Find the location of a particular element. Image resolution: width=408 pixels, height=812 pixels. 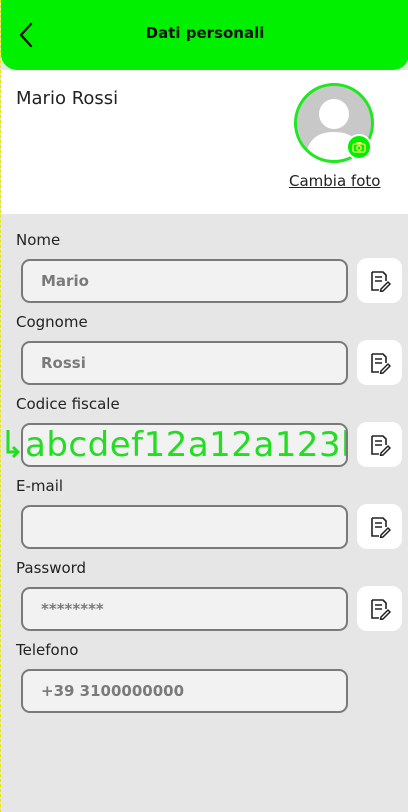

field-label-email: E-mail is located at coordinates (40, 486).